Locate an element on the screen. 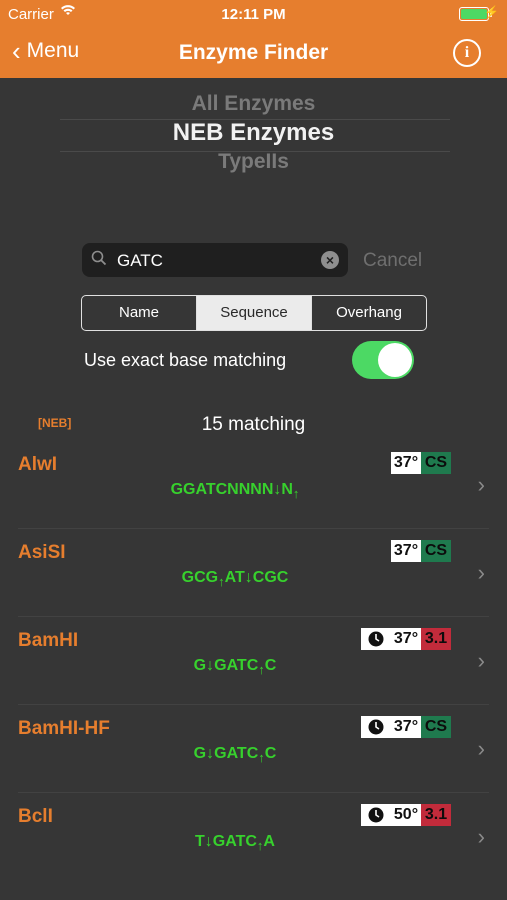 This screenshot has width=507, height=900. search-mode-segmented-control: Name Sequence Overhang is located at coordinates (254, 313).